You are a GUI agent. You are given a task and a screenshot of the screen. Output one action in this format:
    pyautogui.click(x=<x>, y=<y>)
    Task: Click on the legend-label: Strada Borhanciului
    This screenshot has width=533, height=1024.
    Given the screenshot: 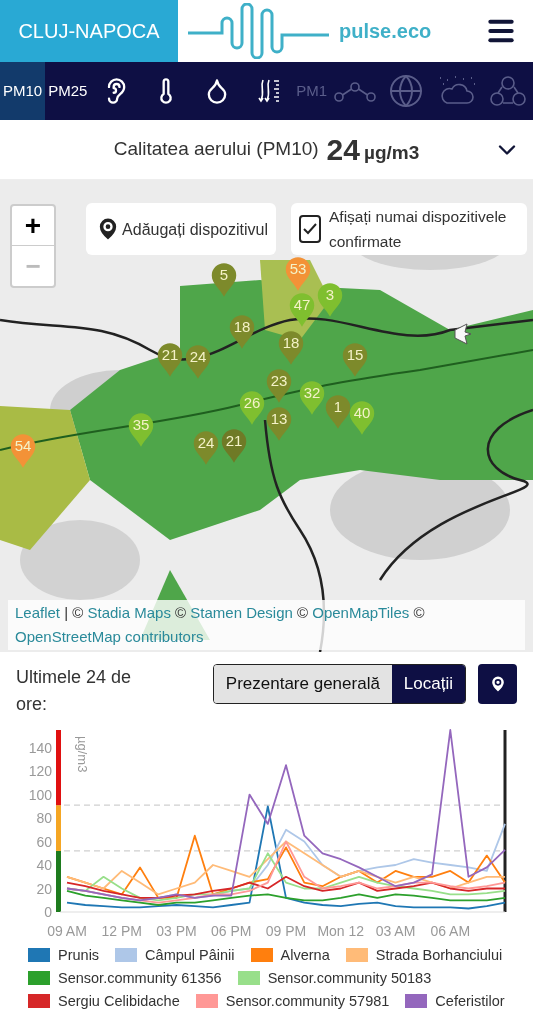 What is the action you would take?
    pyautogui.click(x=439, y=955)
    